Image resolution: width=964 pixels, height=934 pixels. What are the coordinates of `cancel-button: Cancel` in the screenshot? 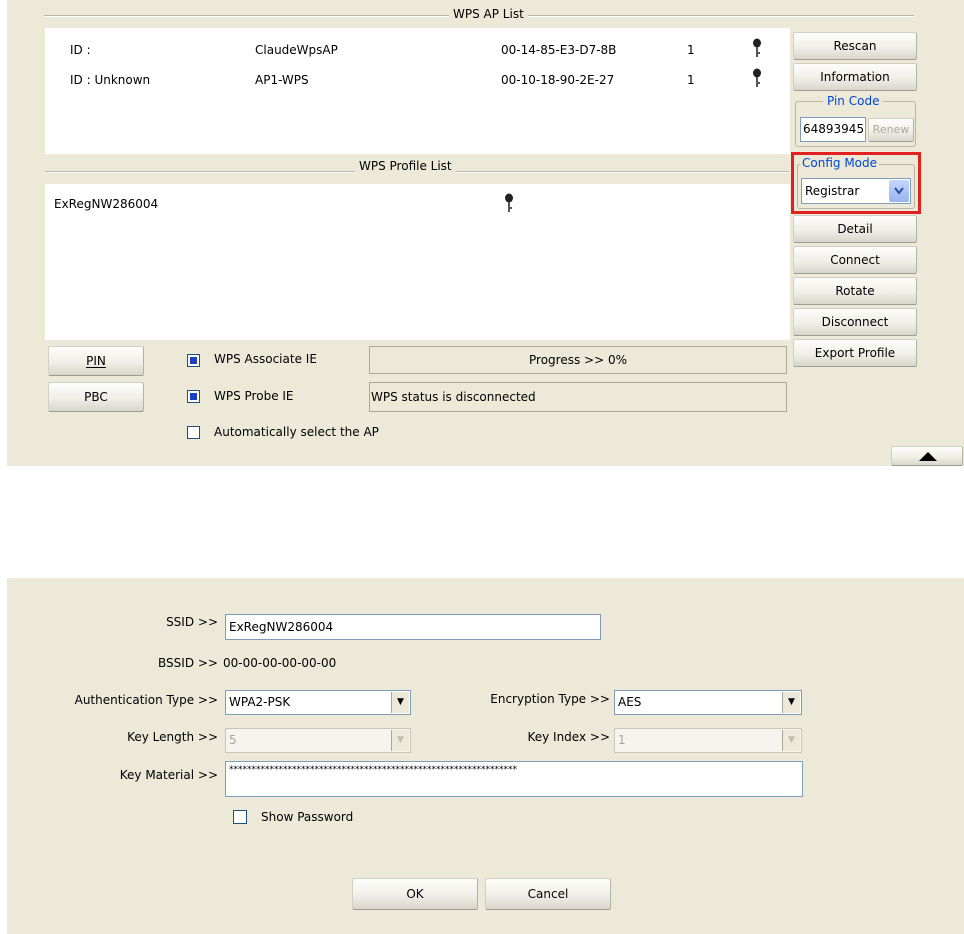 It's located at (548, 894).